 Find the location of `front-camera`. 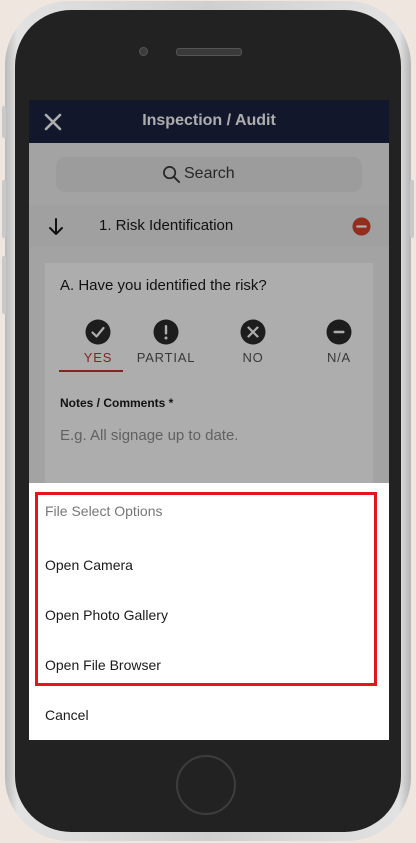

front-camera is located at coordinates (143, 51).